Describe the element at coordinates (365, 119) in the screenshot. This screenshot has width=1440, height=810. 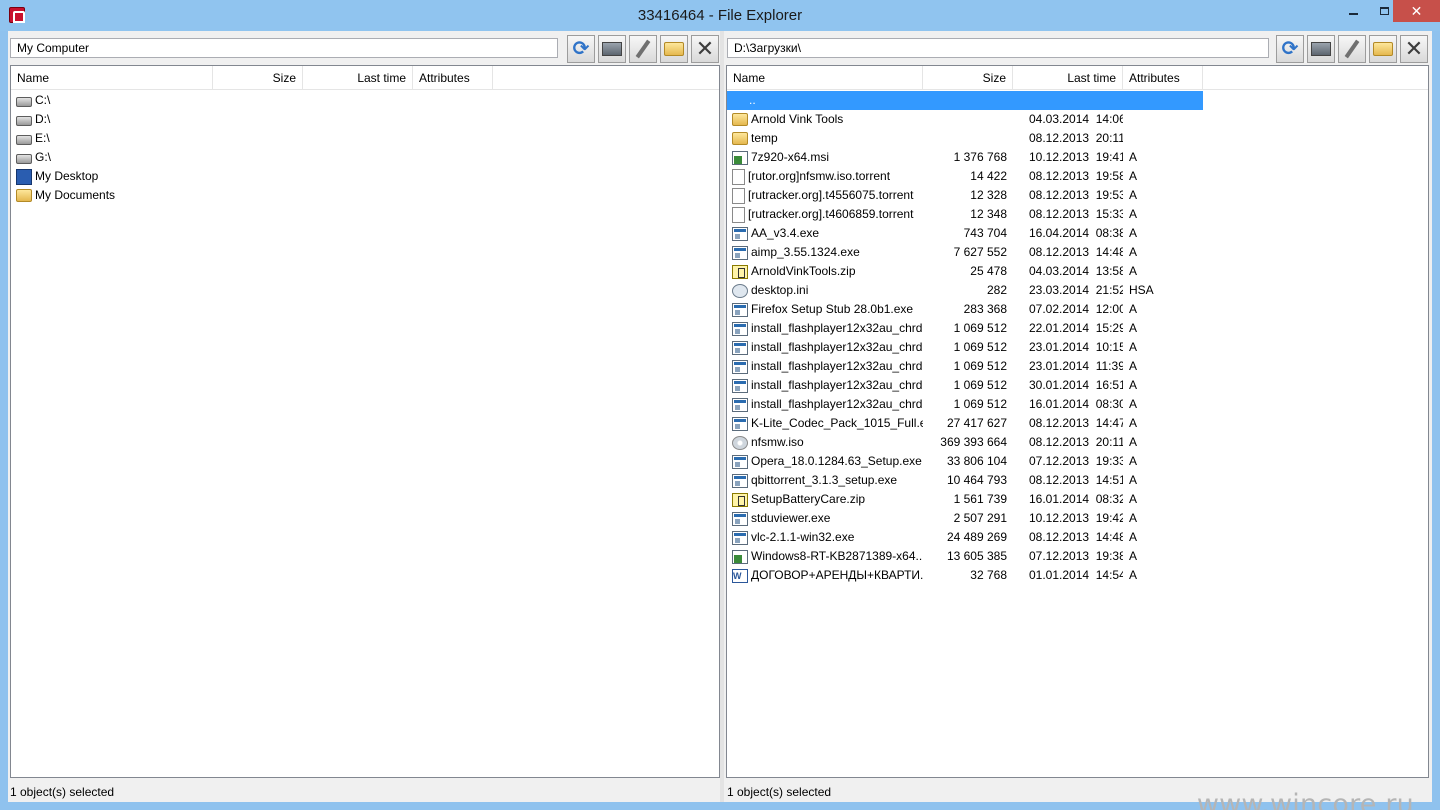
I see `list-item: D:\` at that location.